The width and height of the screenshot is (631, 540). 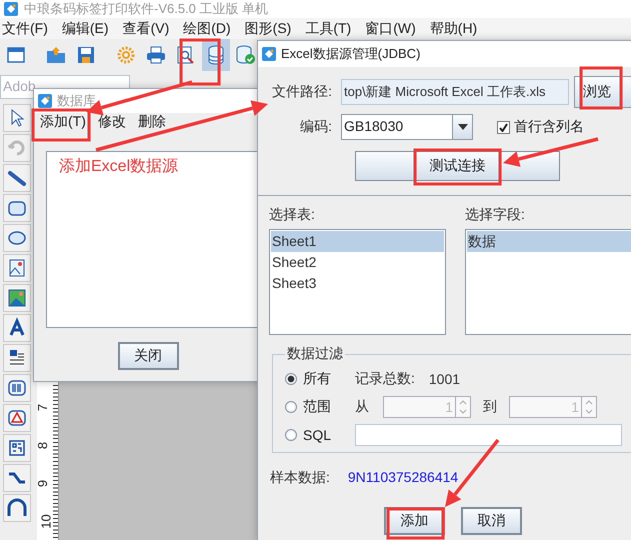 I want to click on database-check-icon, so click(x=246, y=55).